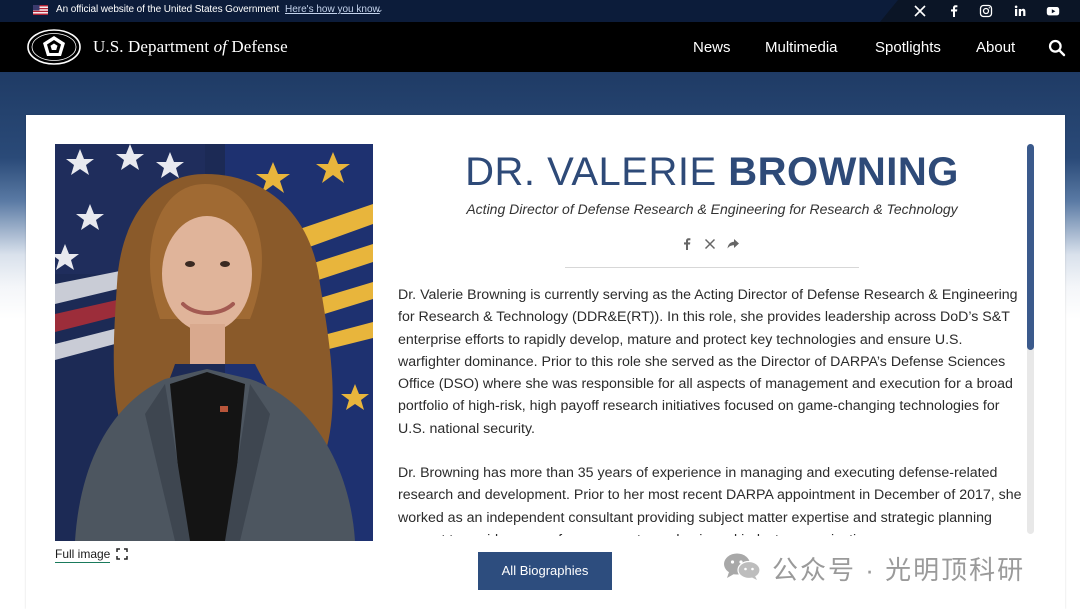 This screenshot has height=609, width=1080. Describe the element at coordinates (843, 172) in the screenshot. I see `person-last-name: BROWNING` at that location.